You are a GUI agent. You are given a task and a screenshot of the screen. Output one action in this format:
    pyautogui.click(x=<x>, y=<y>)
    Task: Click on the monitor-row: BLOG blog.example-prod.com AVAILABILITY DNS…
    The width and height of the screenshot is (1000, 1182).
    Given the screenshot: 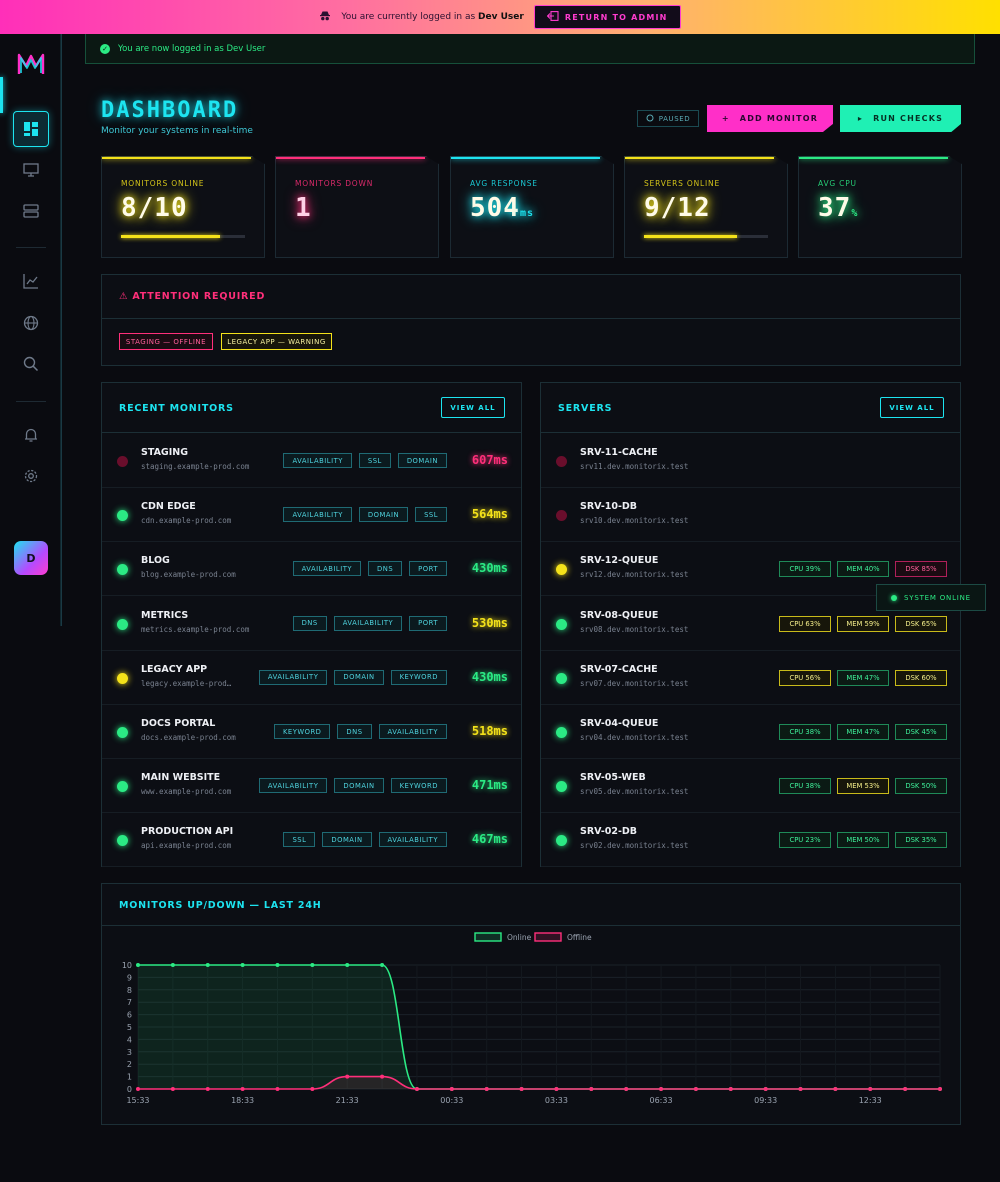 What is the action you would take?
    pyautogui.click(x=311, y=569)
    